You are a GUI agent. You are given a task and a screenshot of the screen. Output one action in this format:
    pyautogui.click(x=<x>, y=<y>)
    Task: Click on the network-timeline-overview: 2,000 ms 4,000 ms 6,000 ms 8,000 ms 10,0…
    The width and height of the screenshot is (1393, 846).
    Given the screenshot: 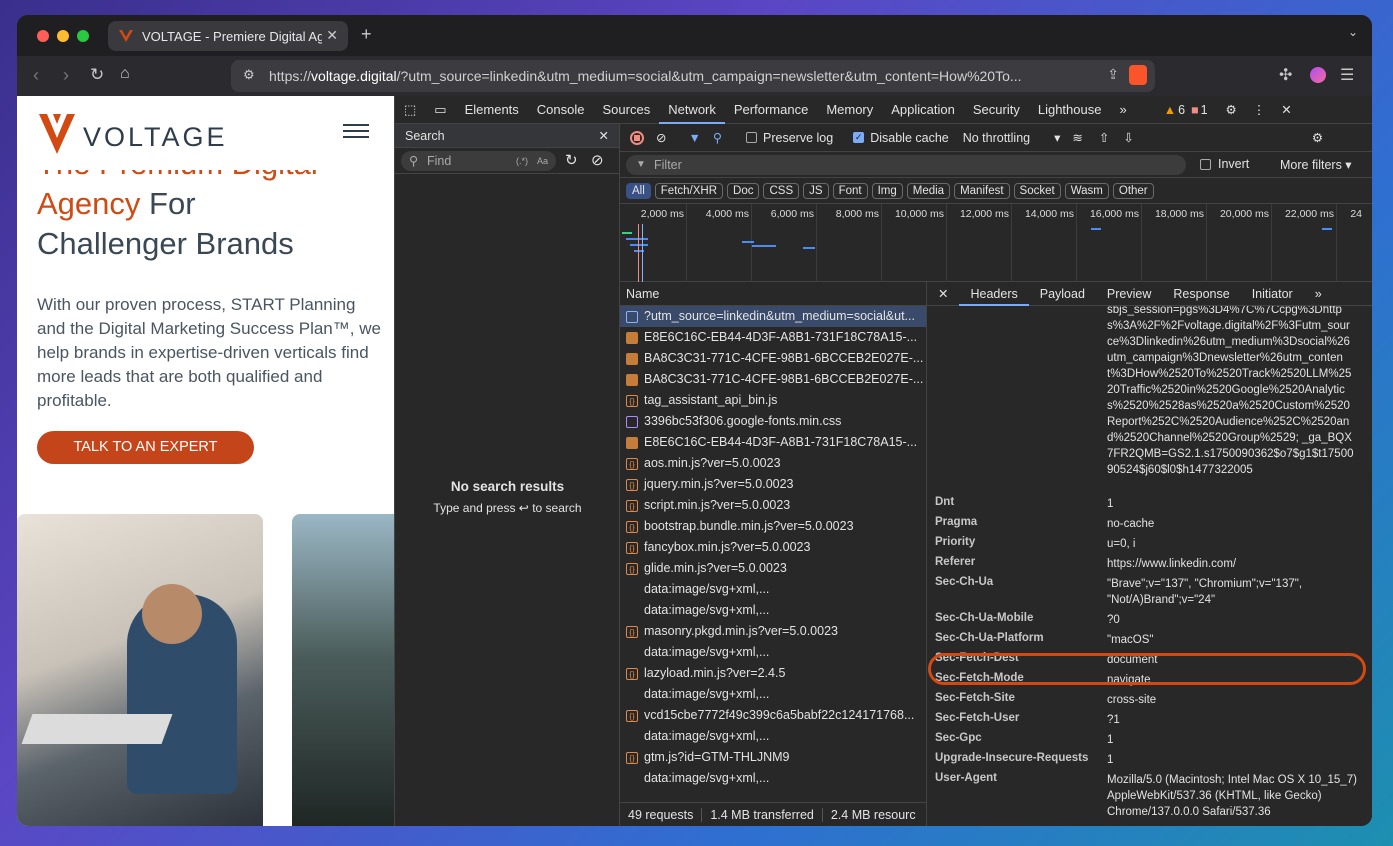 What is the action you would take?
    pyautogui.click(x=996, y=243)
    